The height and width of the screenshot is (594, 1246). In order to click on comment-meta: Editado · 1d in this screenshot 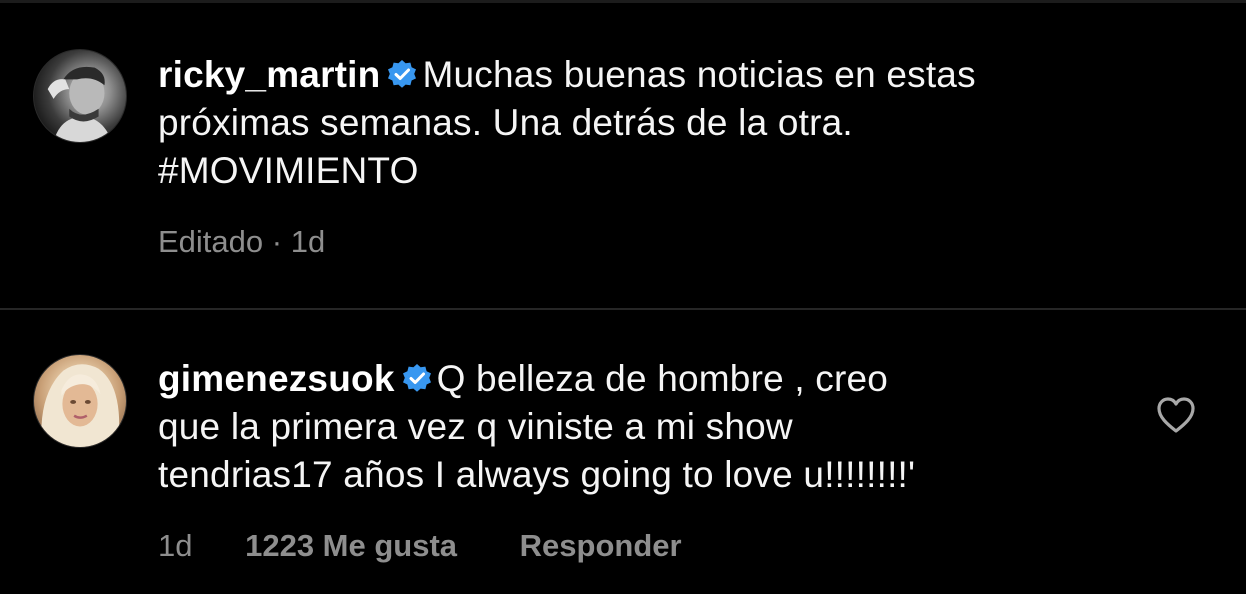, I will do `click(241, 242)`.